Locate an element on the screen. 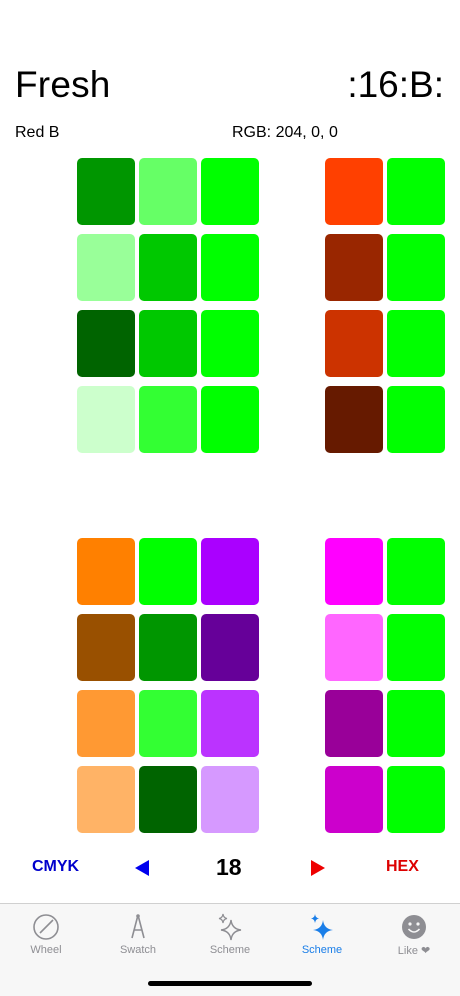 The height and width of the screenshot is (996, 460). cmyk-button: CMYK is located at coordinates (55, 867).